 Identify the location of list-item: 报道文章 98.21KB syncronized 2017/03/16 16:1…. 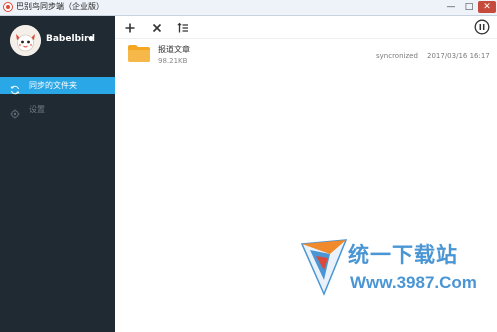
(306, 54).